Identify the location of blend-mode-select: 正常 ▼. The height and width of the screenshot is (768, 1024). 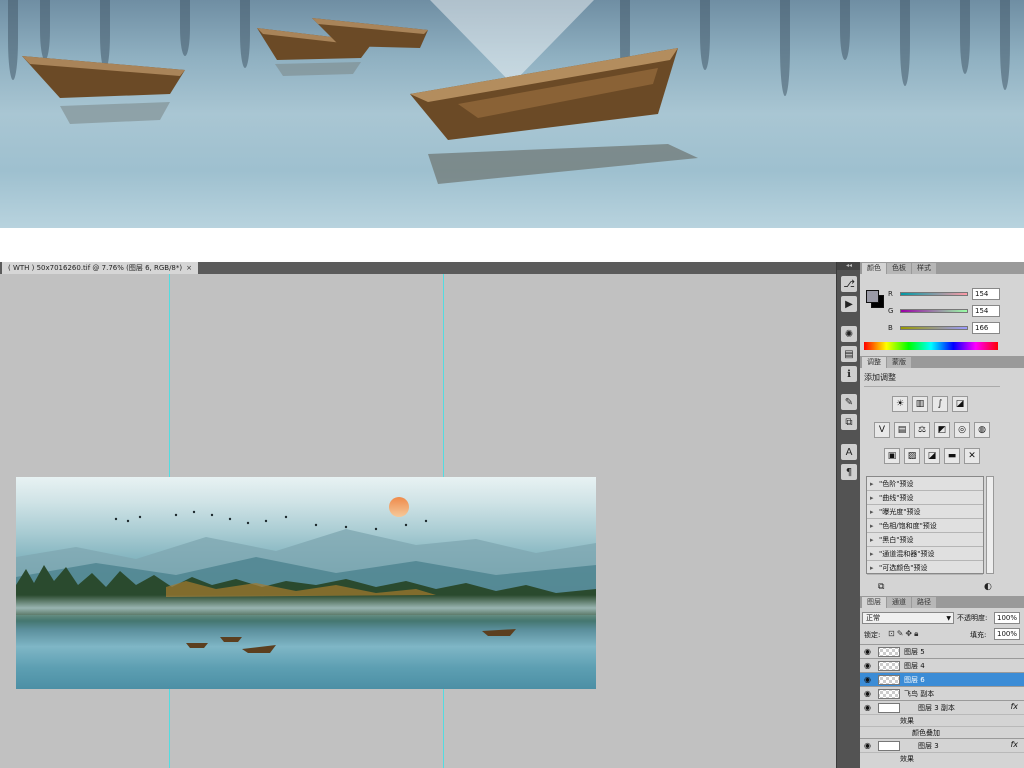
(908, 618).